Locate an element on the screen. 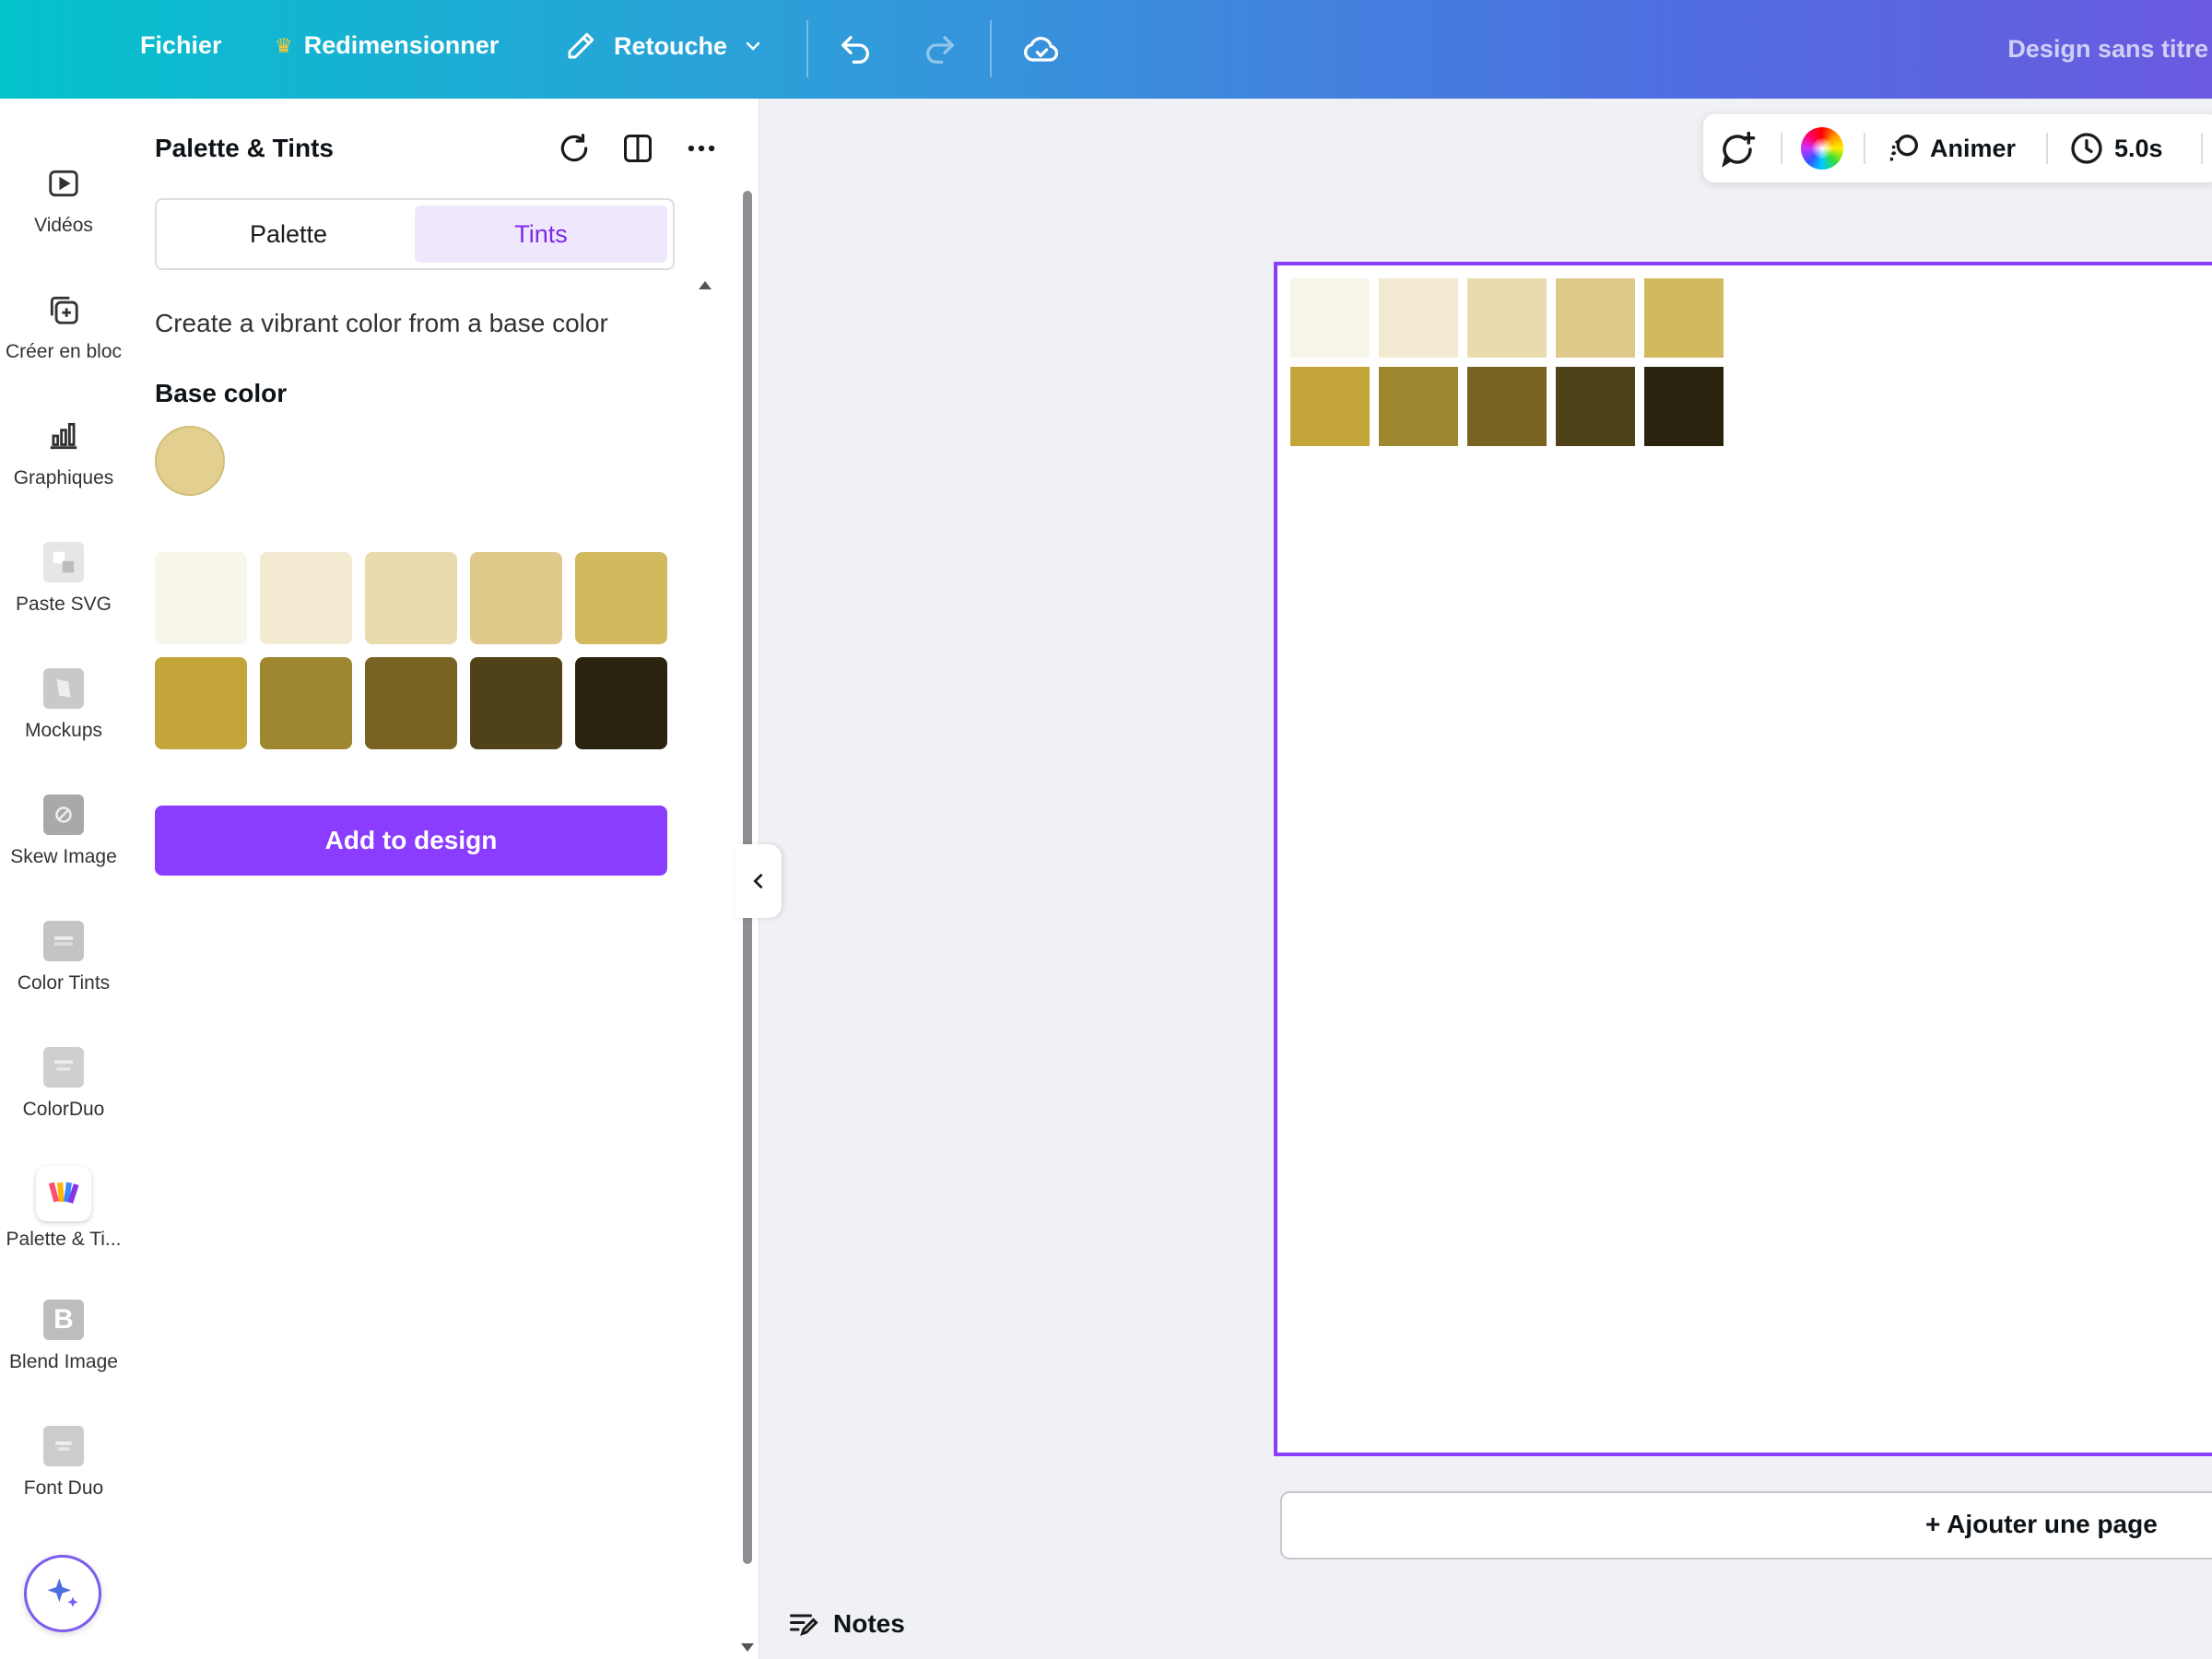 This screenshot has height=1659, width=2212. sparkle-icon is located at coordinates (62, 1592).